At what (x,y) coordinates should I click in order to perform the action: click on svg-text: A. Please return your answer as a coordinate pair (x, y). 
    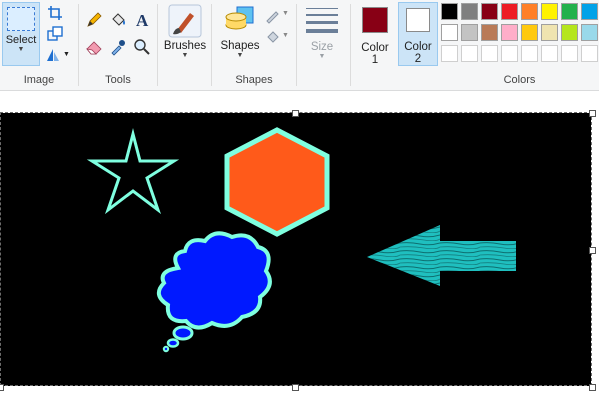
    Looking at the image, I should click on (142, 20).